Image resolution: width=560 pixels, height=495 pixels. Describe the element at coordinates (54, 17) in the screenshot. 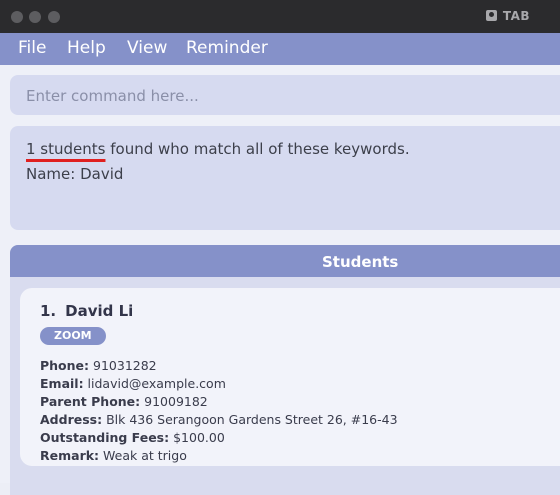

I see `zoom-window-button` at that location.